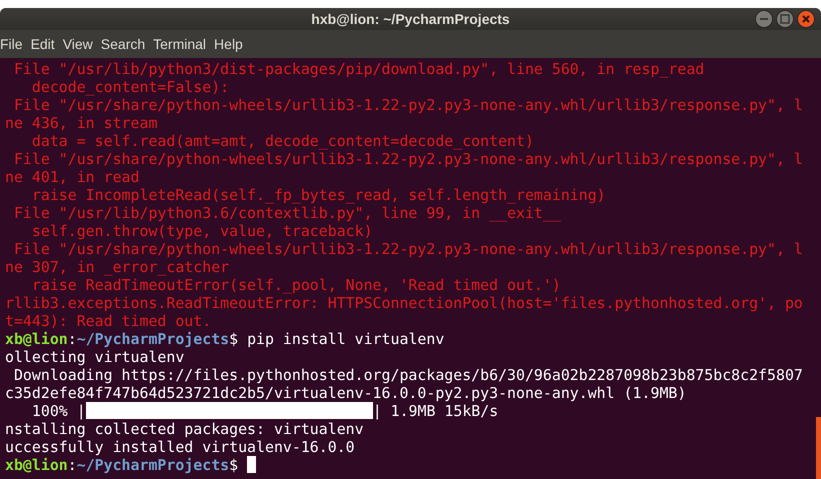  I want to click on error-line: self.gen.throw(type, value, traceback), so click(201, 231).